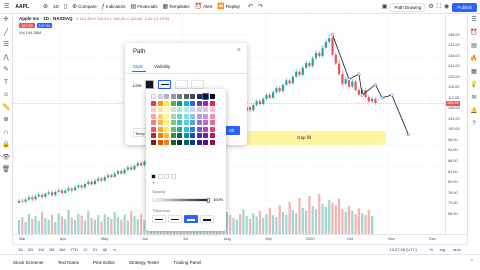  Describe the element at coordinates (474, 72) in the screenshot. I see `calendar-icon: ▦` at that location.